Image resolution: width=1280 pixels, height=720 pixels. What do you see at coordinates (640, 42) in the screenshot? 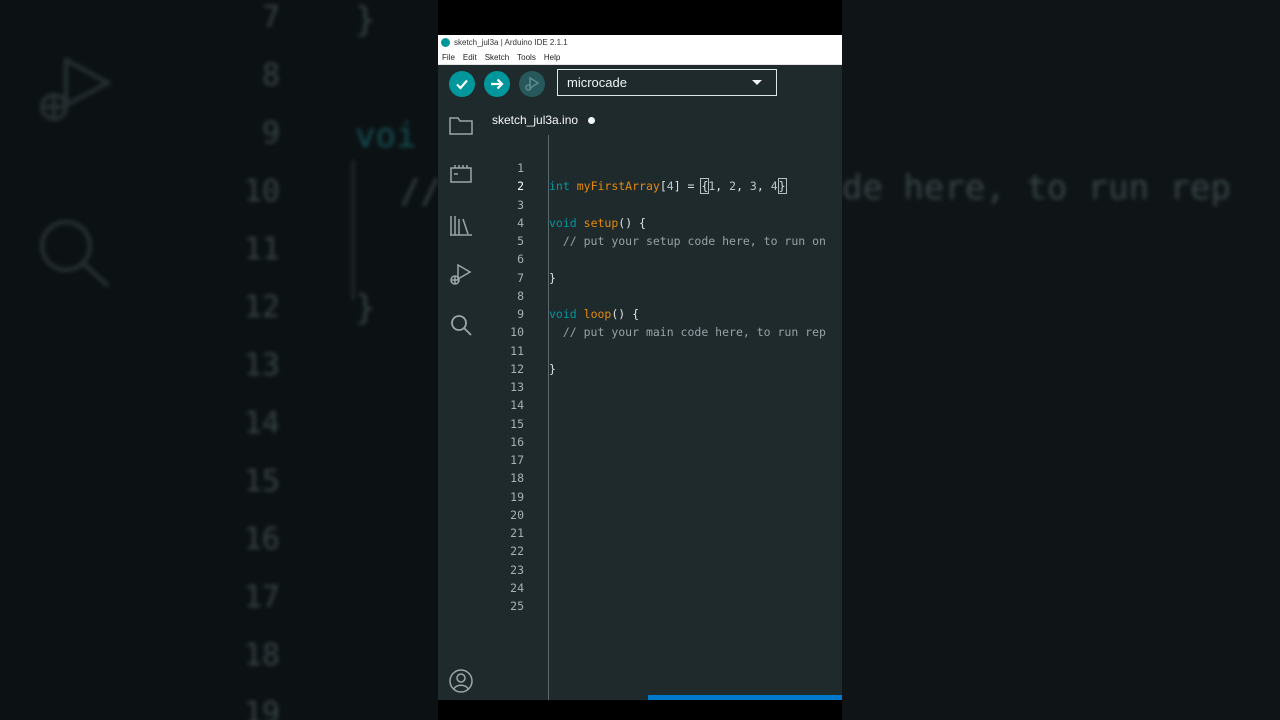
I see `title-bar: sketch_jul3a | Arduino IDE 2.1.1` at bounding box center [640, 42].